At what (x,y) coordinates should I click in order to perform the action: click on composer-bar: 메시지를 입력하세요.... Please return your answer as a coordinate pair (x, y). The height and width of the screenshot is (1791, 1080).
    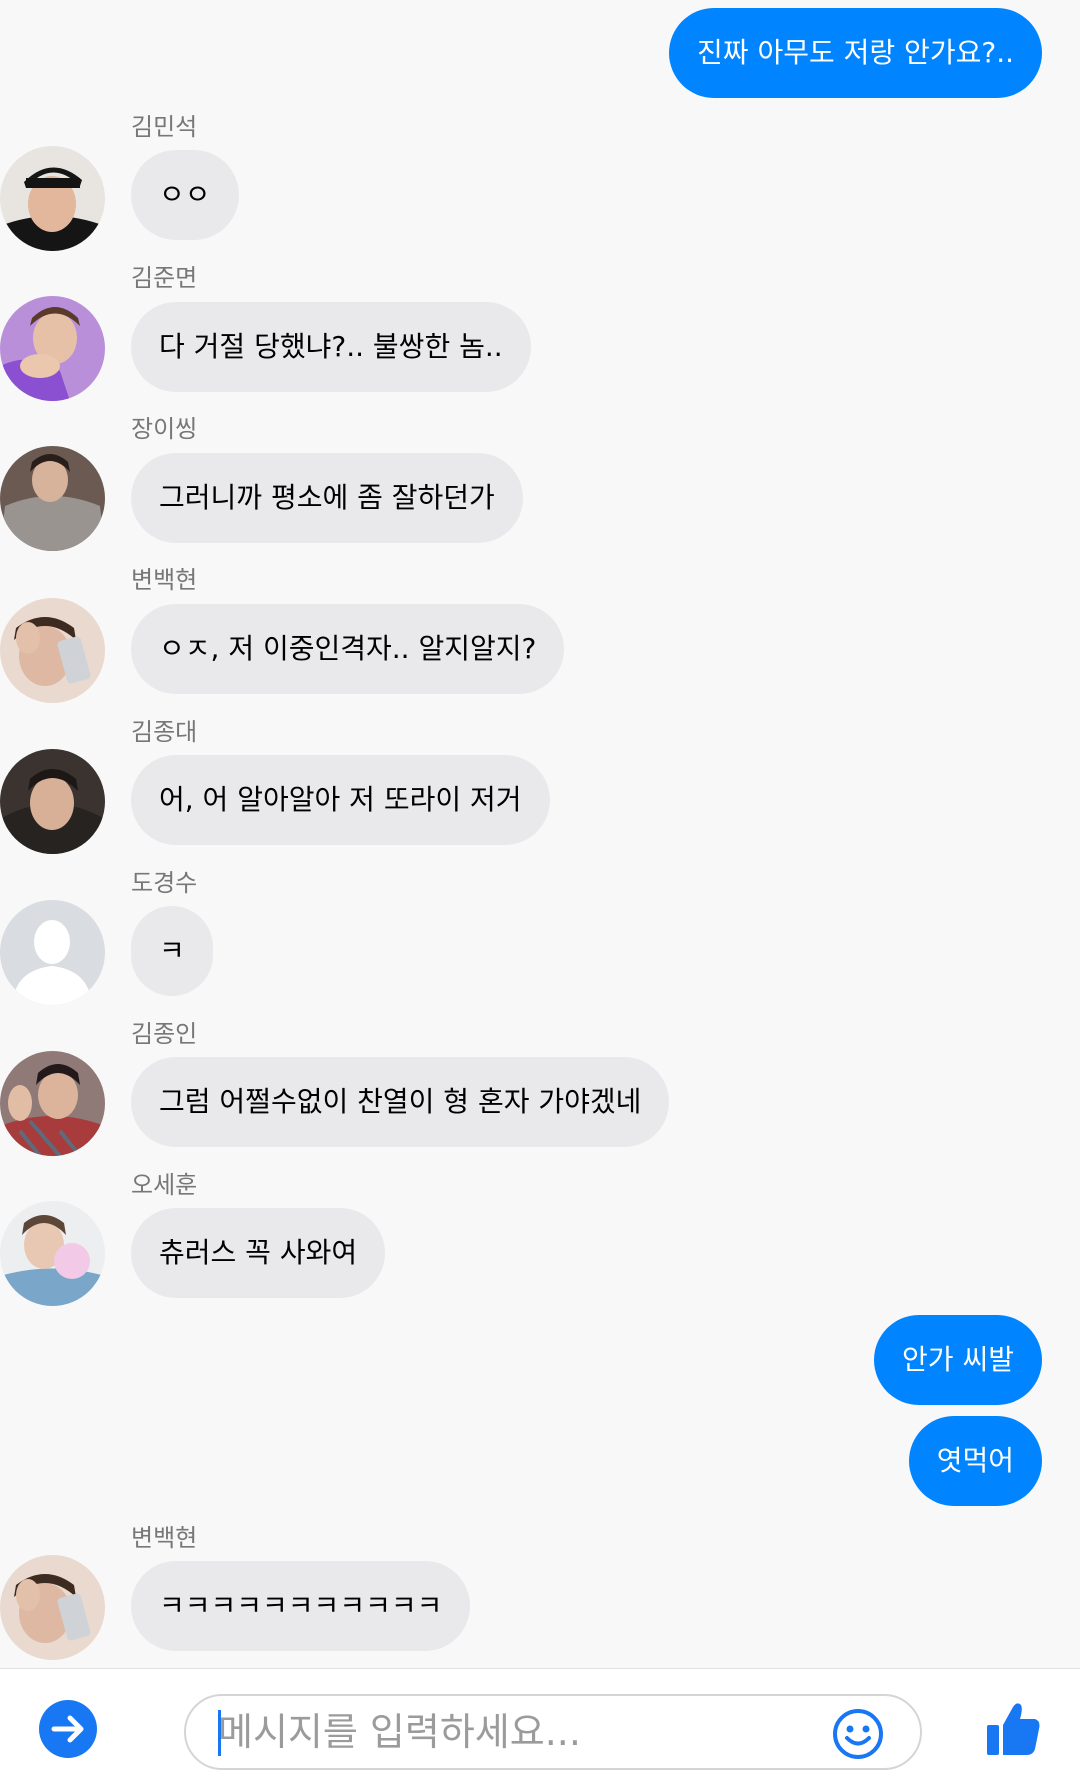
    Looking at the image, I should click on (540, 1729).